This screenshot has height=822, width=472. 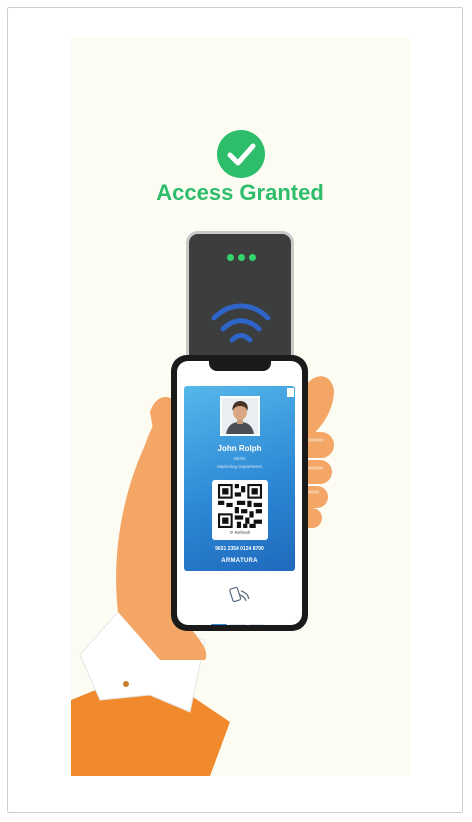 What do you see at coordinates (240, 366) in the screenshot?
I see `phone-notch` at bounding box center [240, 366].